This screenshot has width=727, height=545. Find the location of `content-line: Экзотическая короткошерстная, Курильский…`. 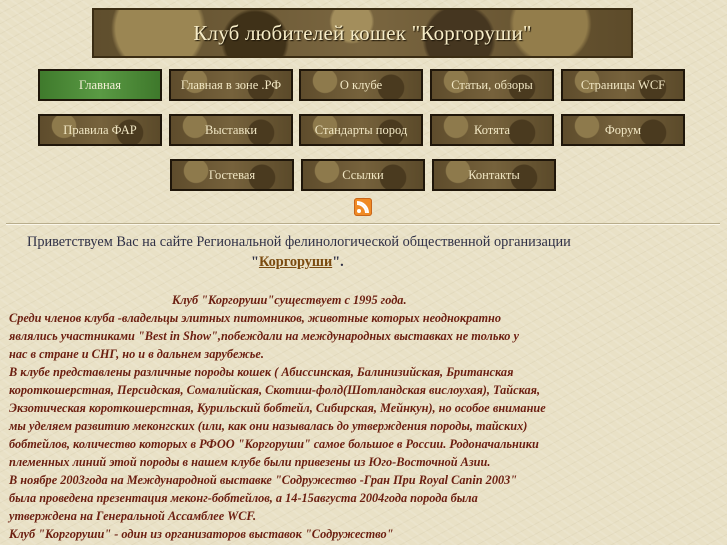

content-line: Экзотическая короткошерстная, Курильский… is located at coordinates (277, 408).